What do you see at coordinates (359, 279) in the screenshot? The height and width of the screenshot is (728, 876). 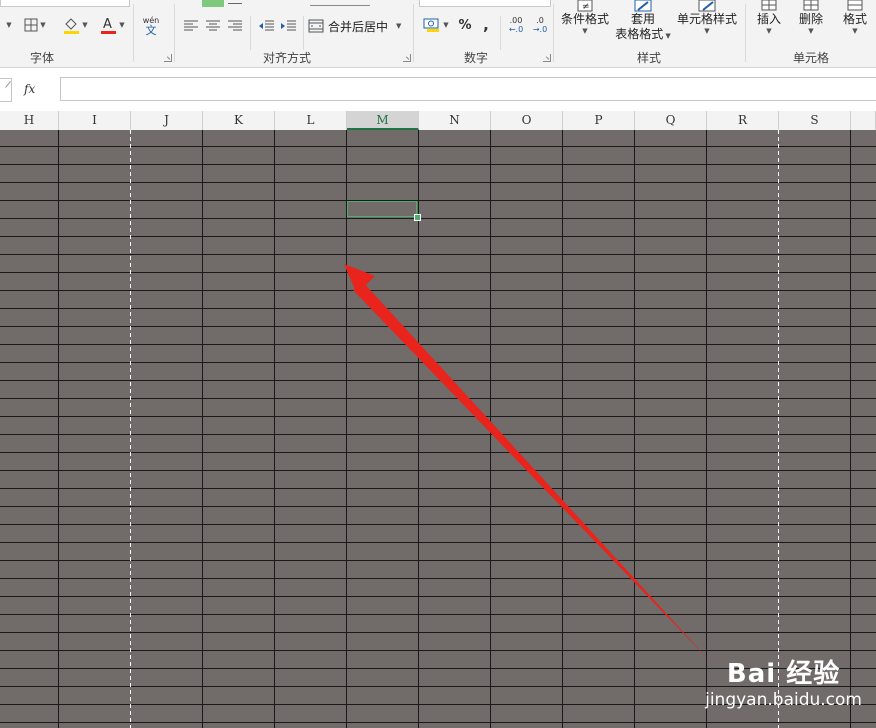 I see `arrow-head` at bounding box center [359, 279].